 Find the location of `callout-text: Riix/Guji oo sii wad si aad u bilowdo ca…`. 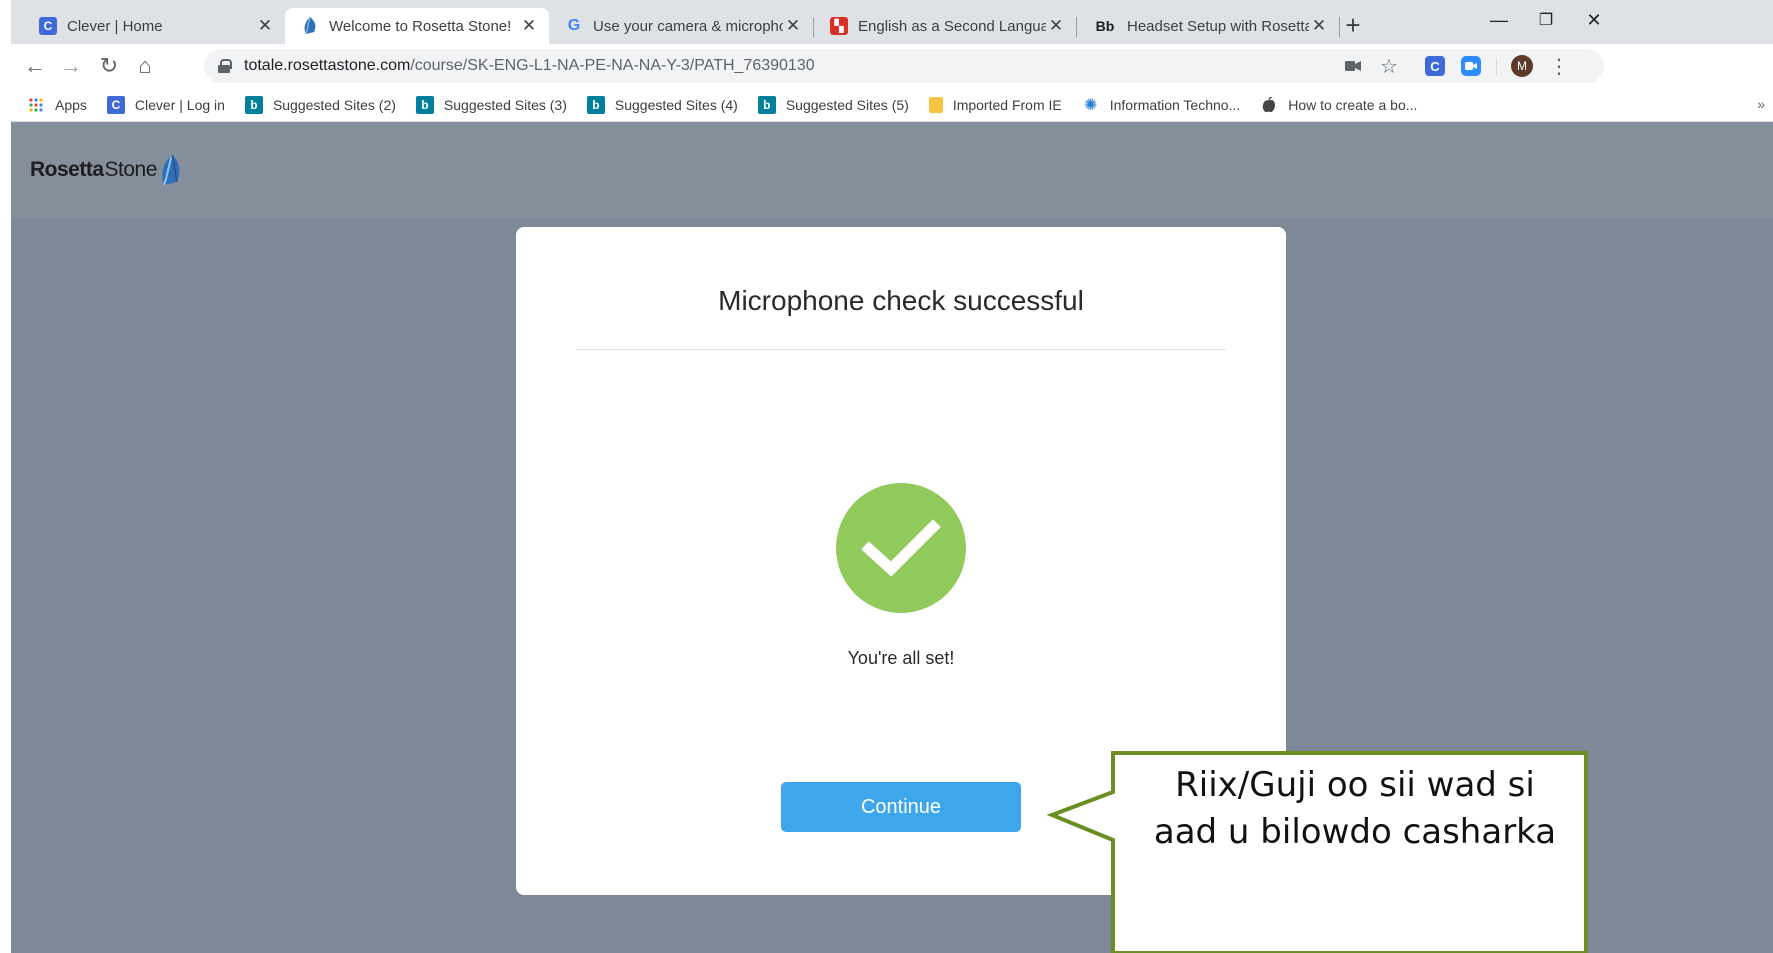

callout-text: Riix/Guji oo sii wad si aad u bilowdo ca… is located at coordinates (1355, 809).